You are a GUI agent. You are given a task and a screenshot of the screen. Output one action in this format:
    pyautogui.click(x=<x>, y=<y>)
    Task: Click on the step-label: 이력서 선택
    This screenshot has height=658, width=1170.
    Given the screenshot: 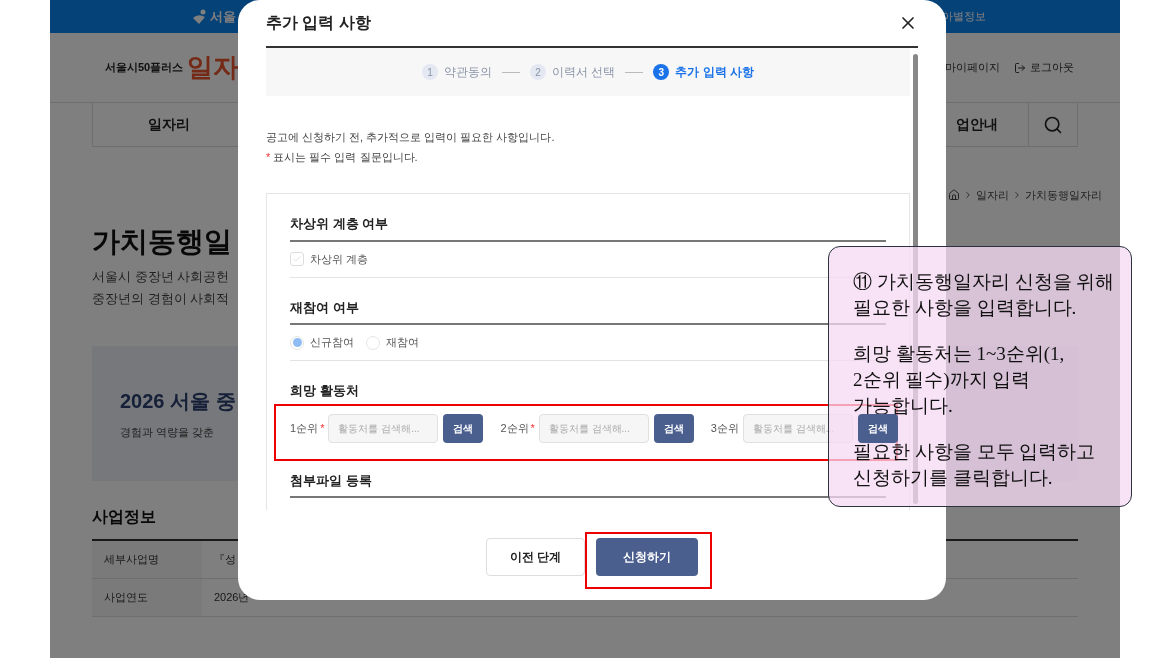 What is the action you would take?
    pyautogui.click(x=584, y=72)
    